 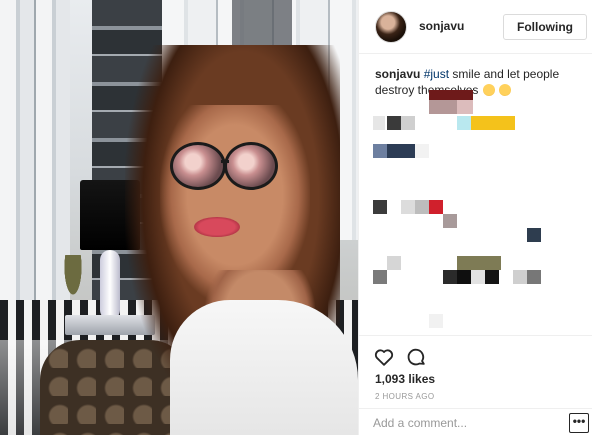 I want to click on post-header: sonjavu Following, so click(x=475, y=27).